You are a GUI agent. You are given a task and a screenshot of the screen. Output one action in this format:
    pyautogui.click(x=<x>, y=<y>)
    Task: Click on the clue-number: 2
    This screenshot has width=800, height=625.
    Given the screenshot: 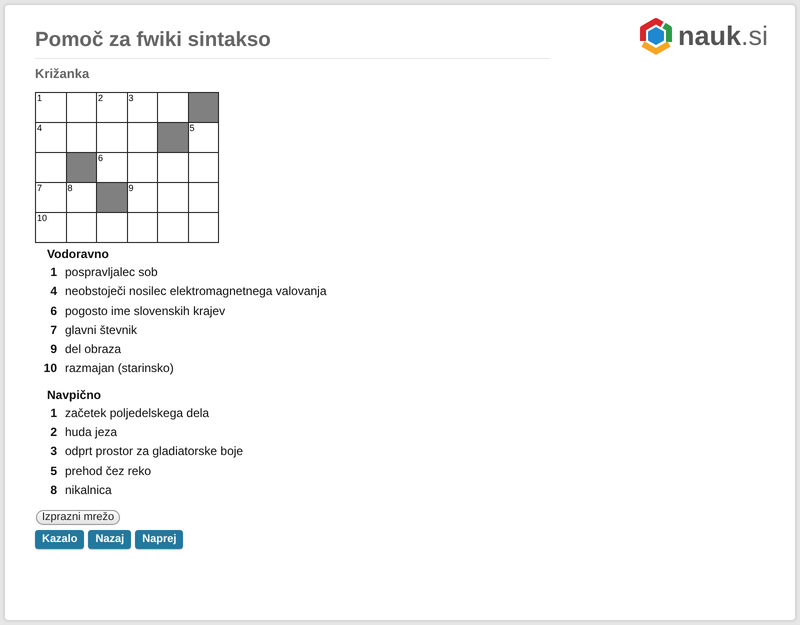 What is the action you would take?
    pyautogui.click(x=53, y=433)
    